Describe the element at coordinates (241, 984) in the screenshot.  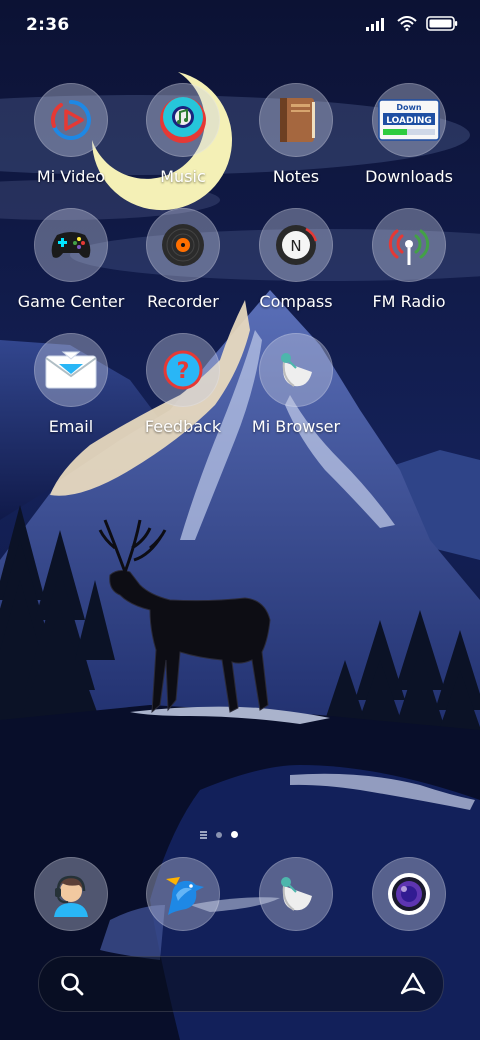
I see `search-bar` at that location.